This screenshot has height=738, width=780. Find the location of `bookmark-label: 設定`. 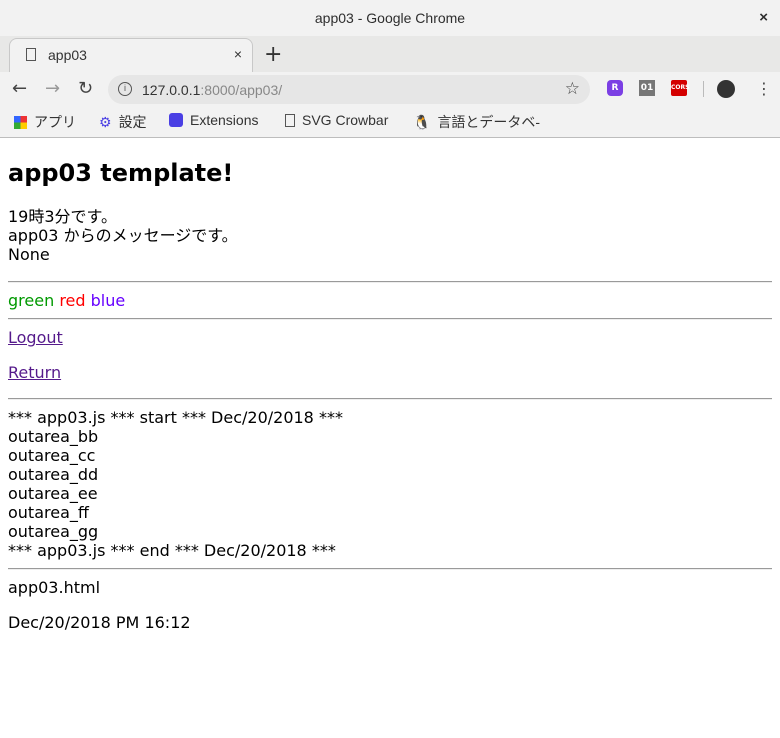

bookmark-label: 設定 is located at coordinates (132, 122).